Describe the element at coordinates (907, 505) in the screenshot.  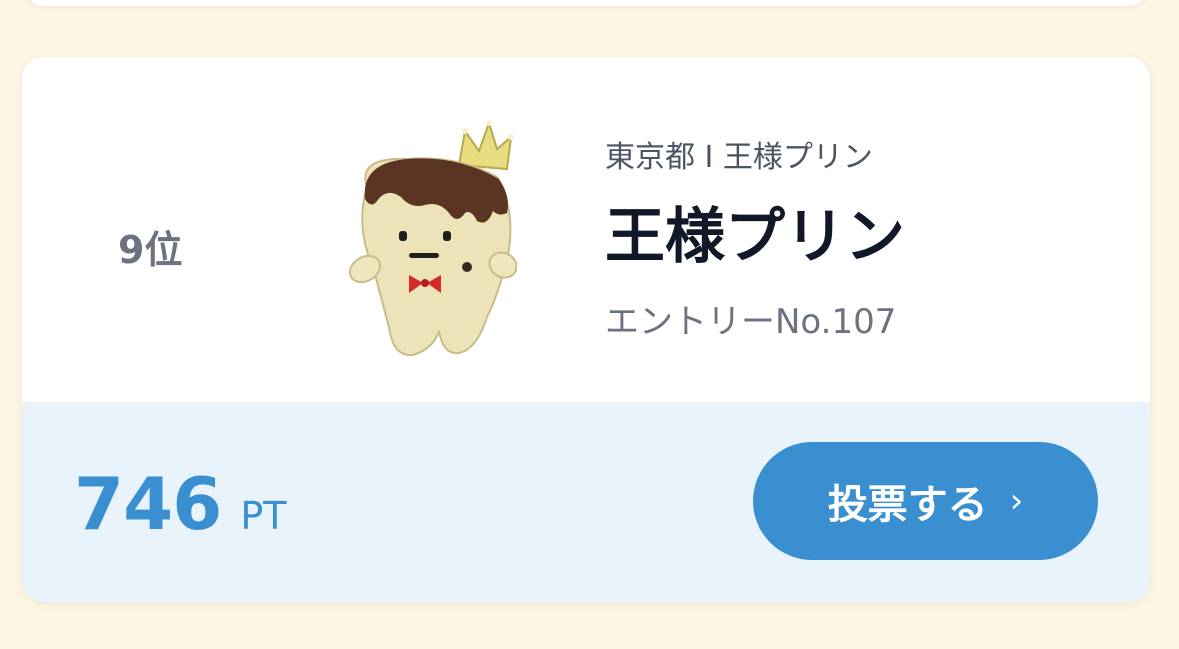
I see `vote-button-label: 投票する` at that location.